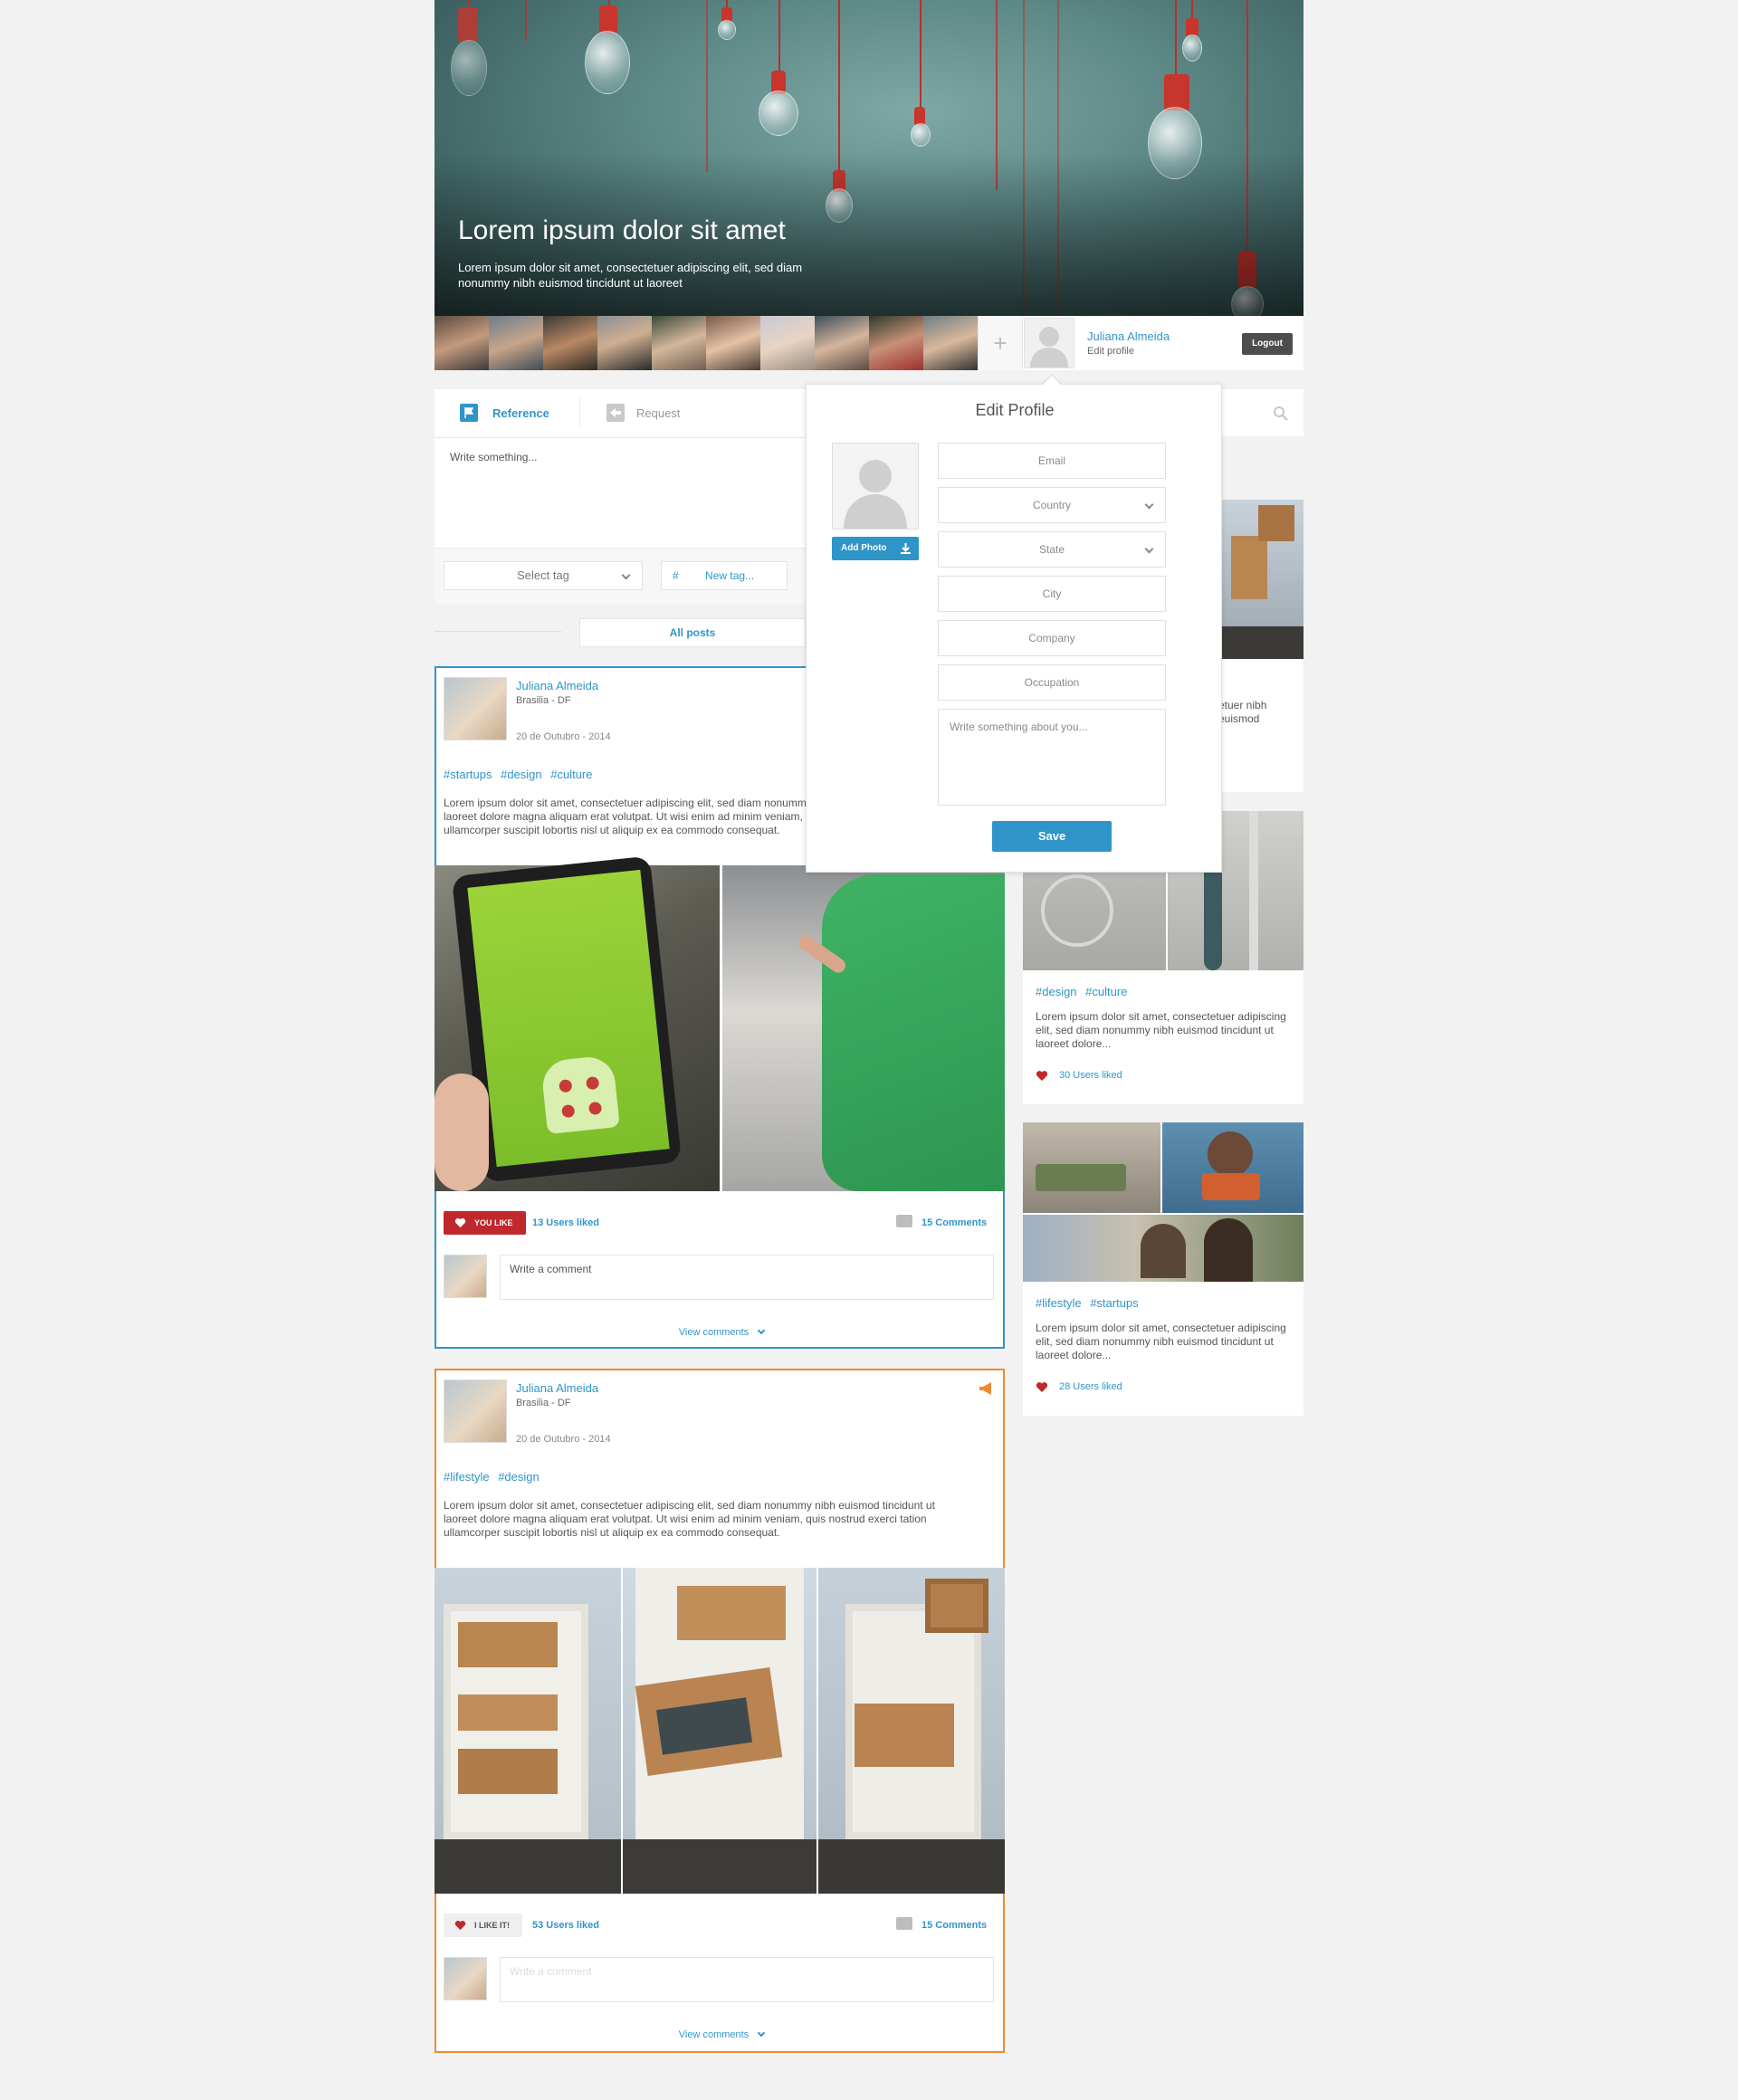 The width and height of the screenshot is (1738, 2100). What do you see at coordinates (1233, 1167) in the screenshot?
I see `card-image-girl` at bounding box center [1233, 1167].